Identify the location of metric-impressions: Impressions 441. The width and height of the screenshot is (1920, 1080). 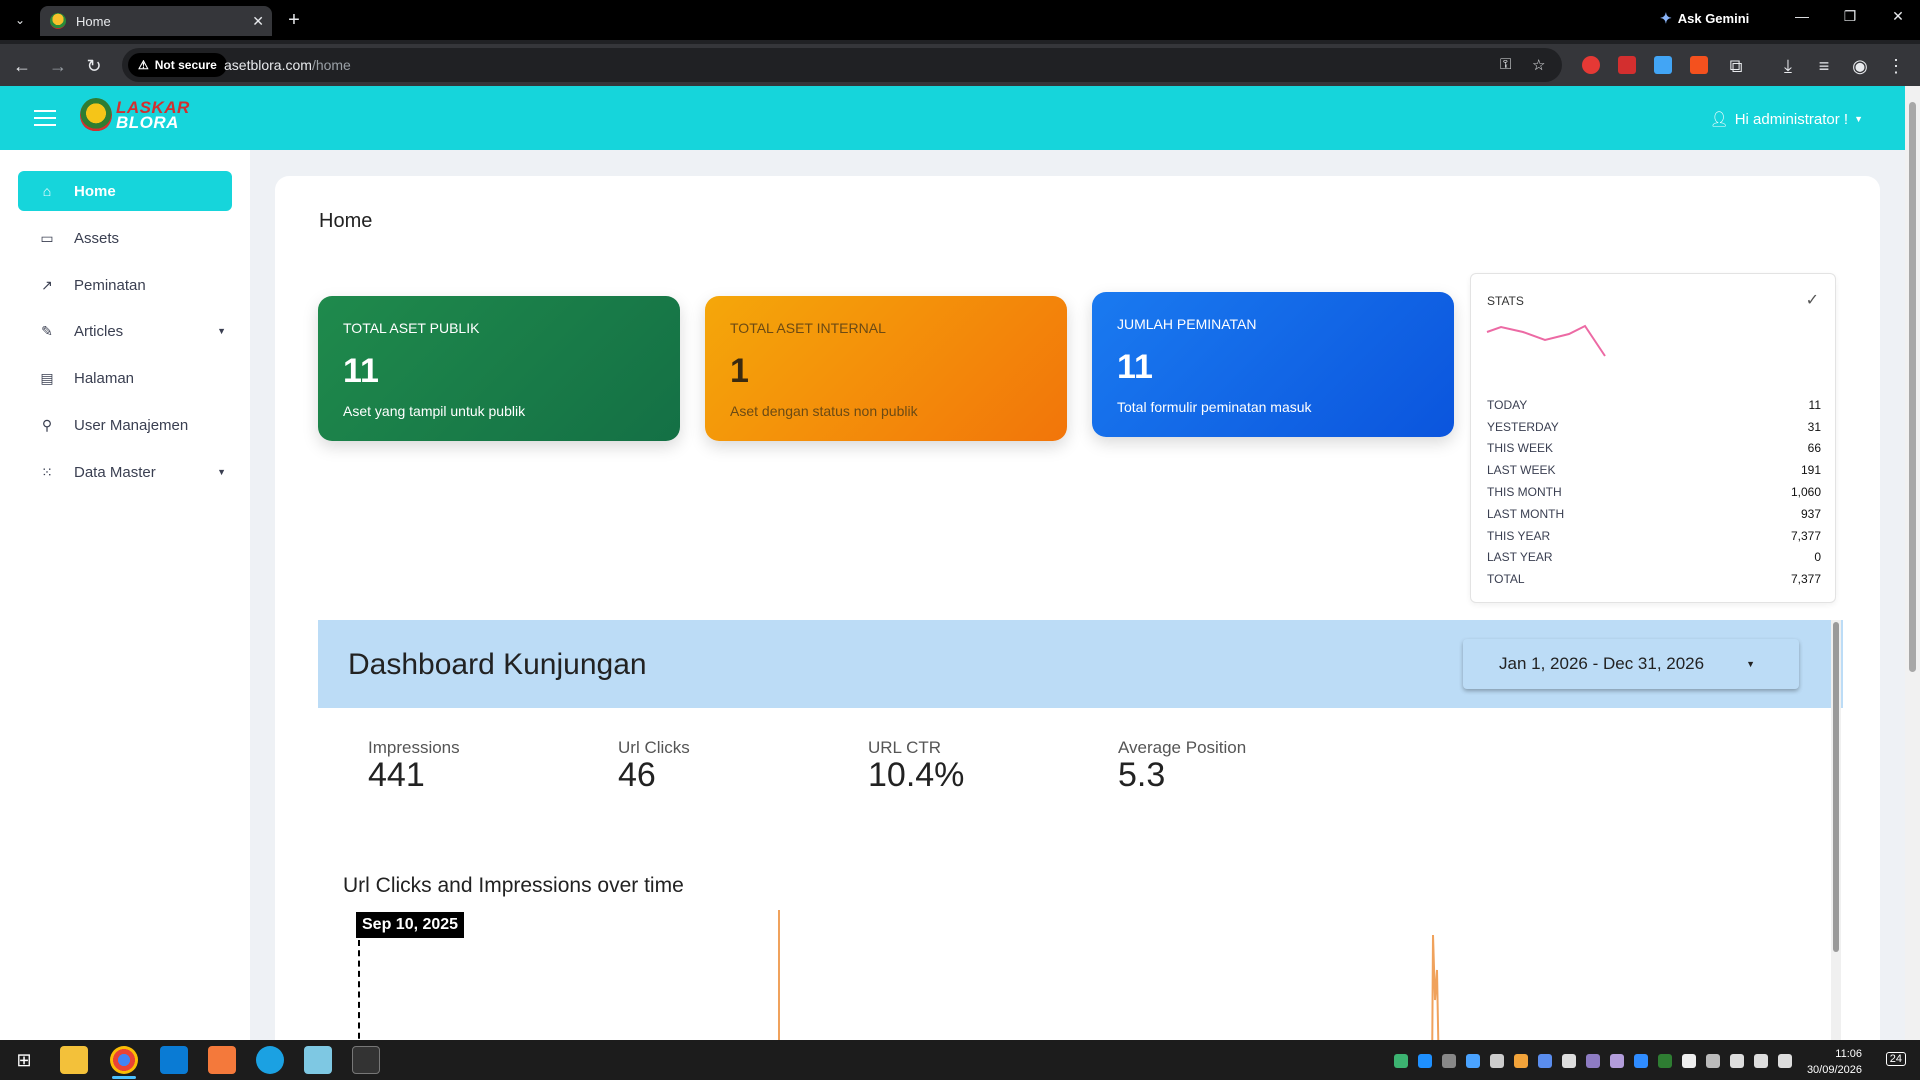
(414, 766).